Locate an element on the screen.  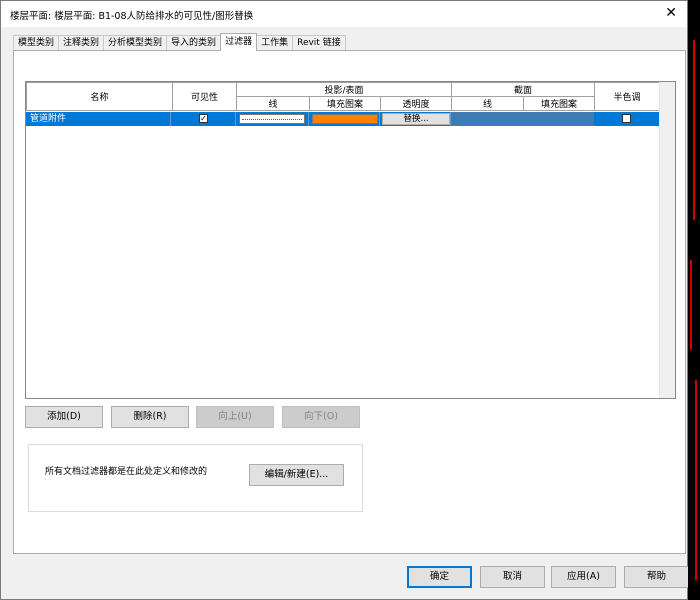
move-up-button: 向上(U) is located at coordinates (235, 417).